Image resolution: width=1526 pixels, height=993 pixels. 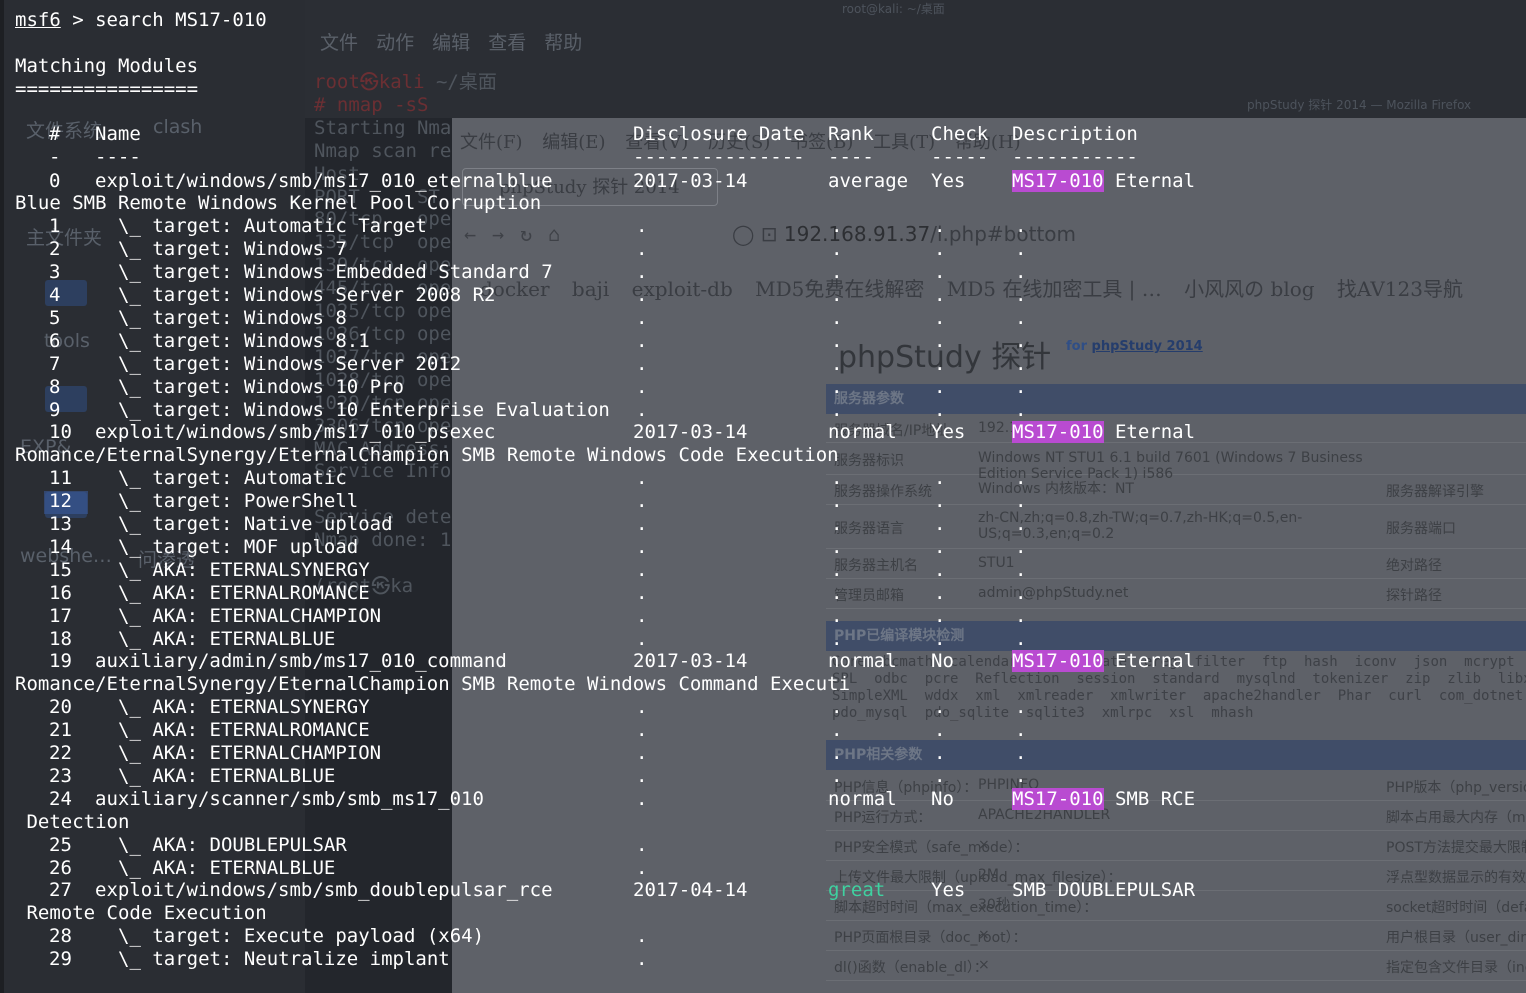 I want to click on row-number: 19, so click(x=60, y=661).